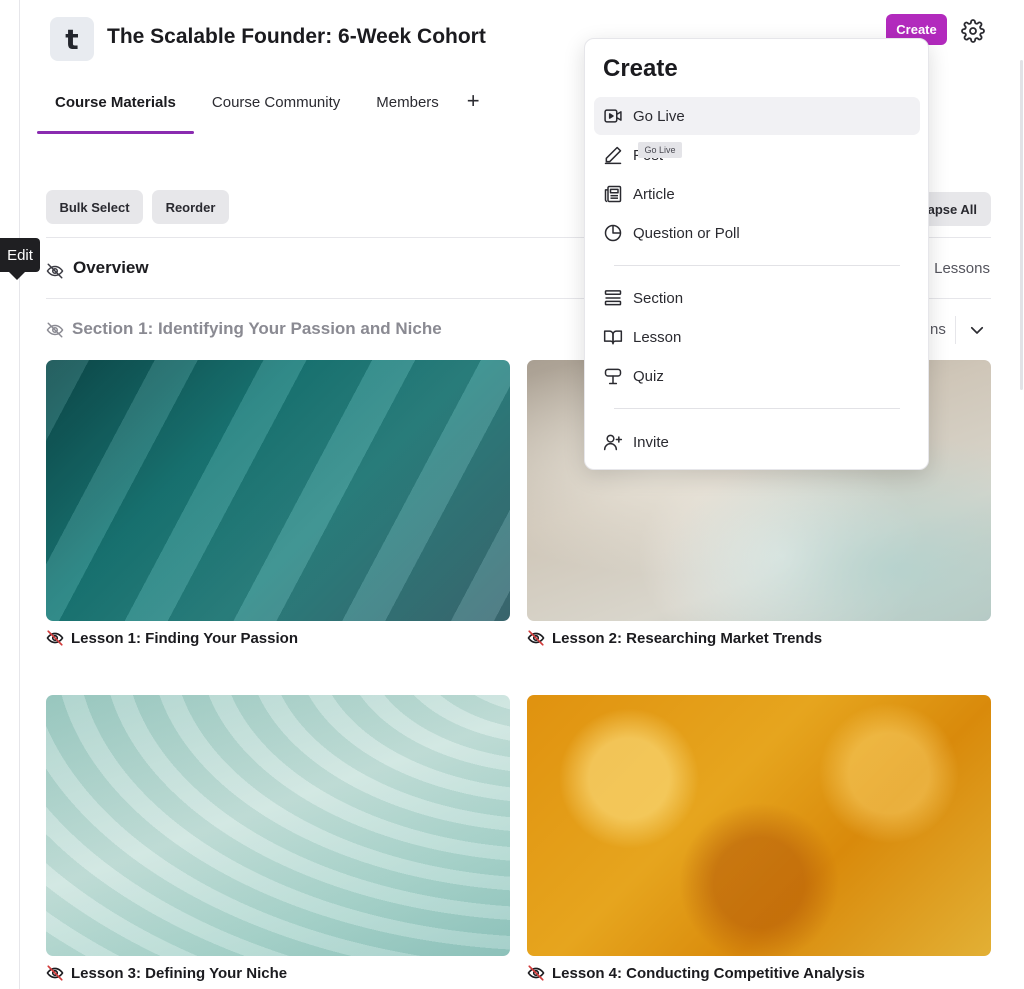  I want to click on lesson-title: Lesson 2: Researching Market Trends, so click(687, 638).